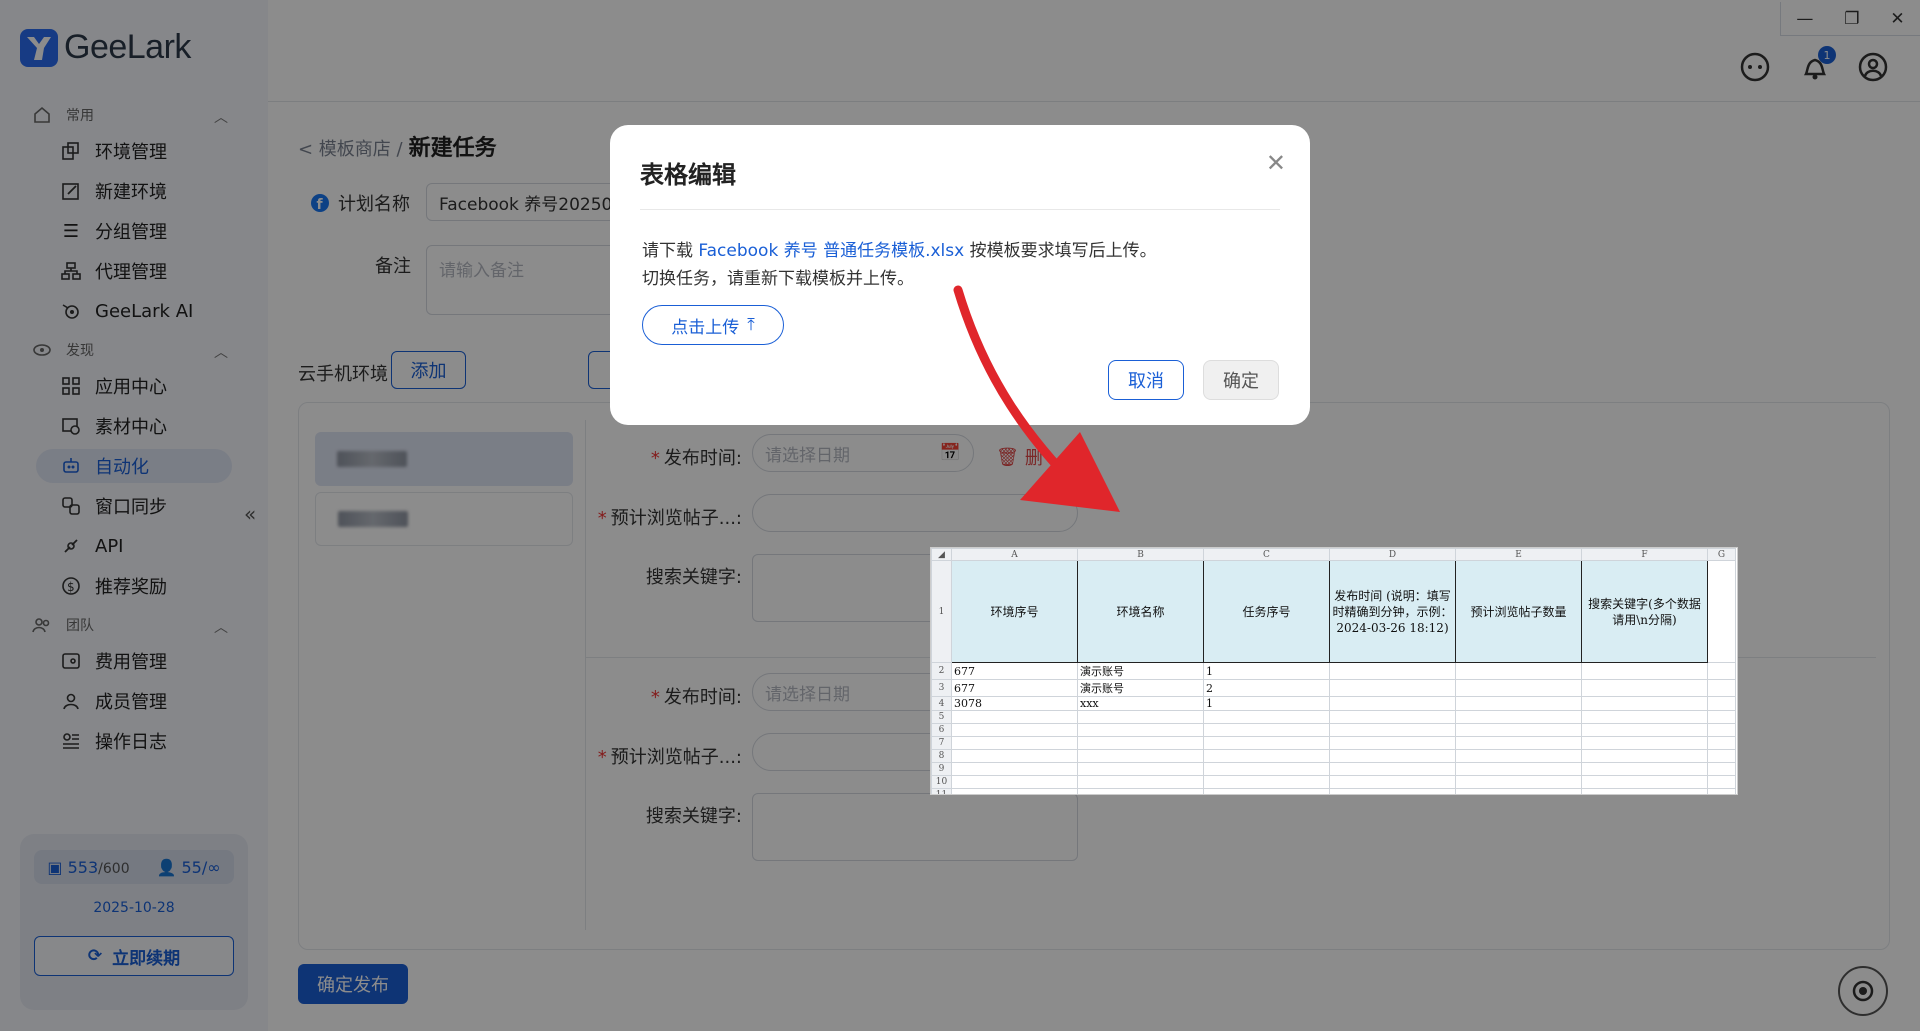  I want to click on sheet-empty-cell, so click(1721, 611).